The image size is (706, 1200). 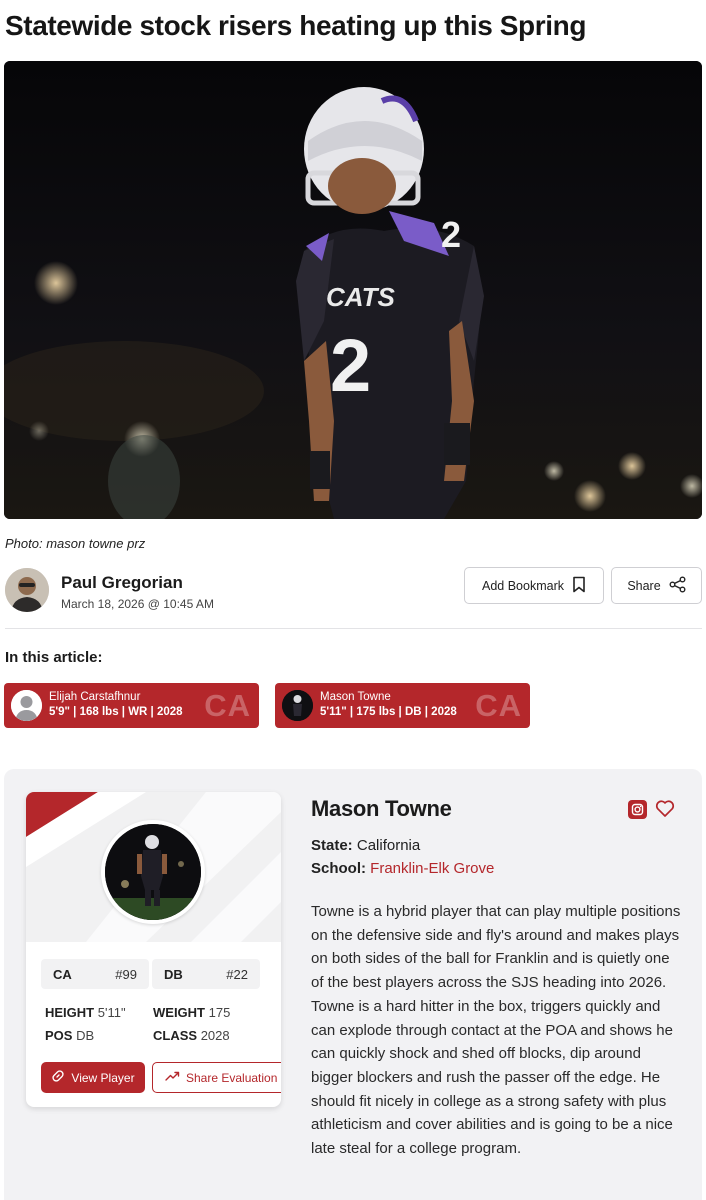 What do you see at coordinates (122, 583) in the screenshot?
I see `author-name: Paul Gregorian` at bounding box center [122, 583].